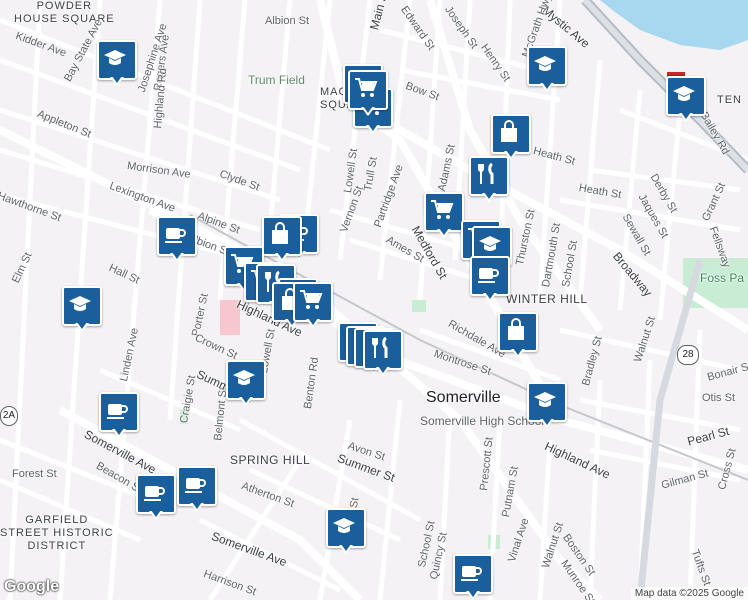 The height and width of the screenshot is (600, 748). Describe the element at coordinates (688, 355) in the screenshot. I see `route-28-shield: 28` at that location.